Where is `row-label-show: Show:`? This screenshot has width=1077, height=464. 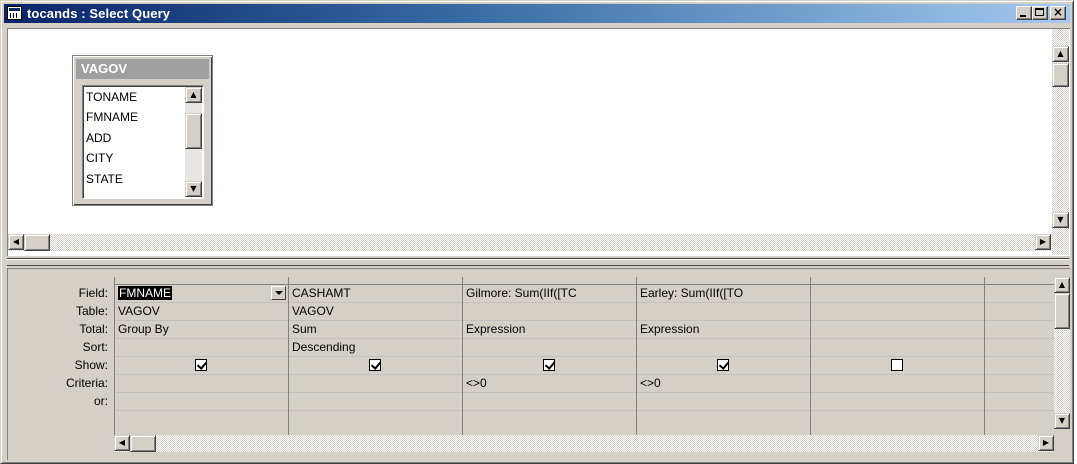
row-label-show: Show: is located at coordinates (91, 365).